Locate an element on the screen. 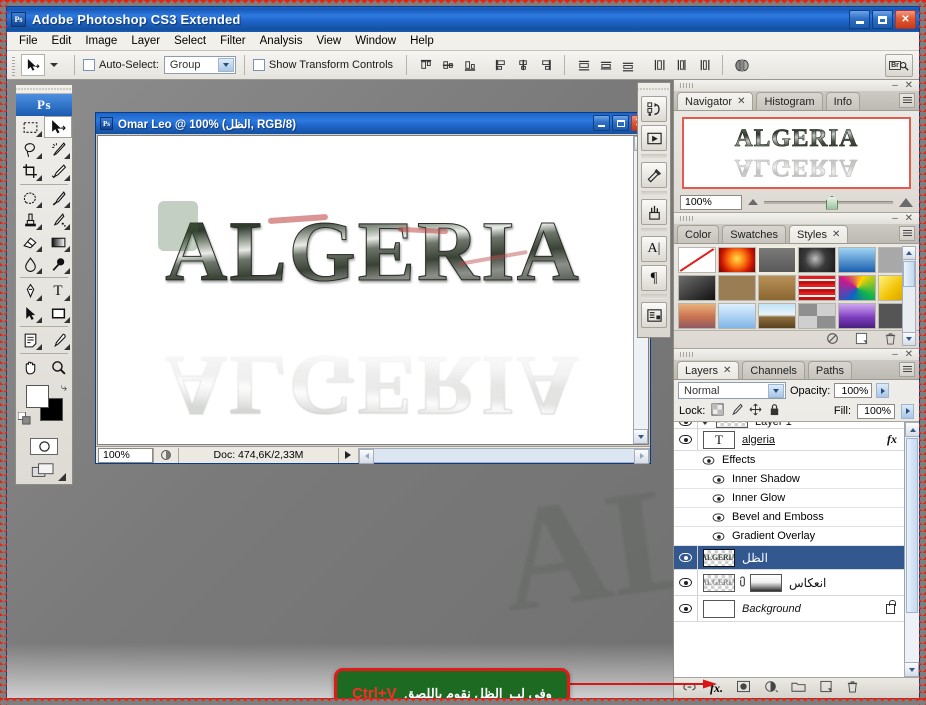  style-noise is located at coordinates (817, 316).